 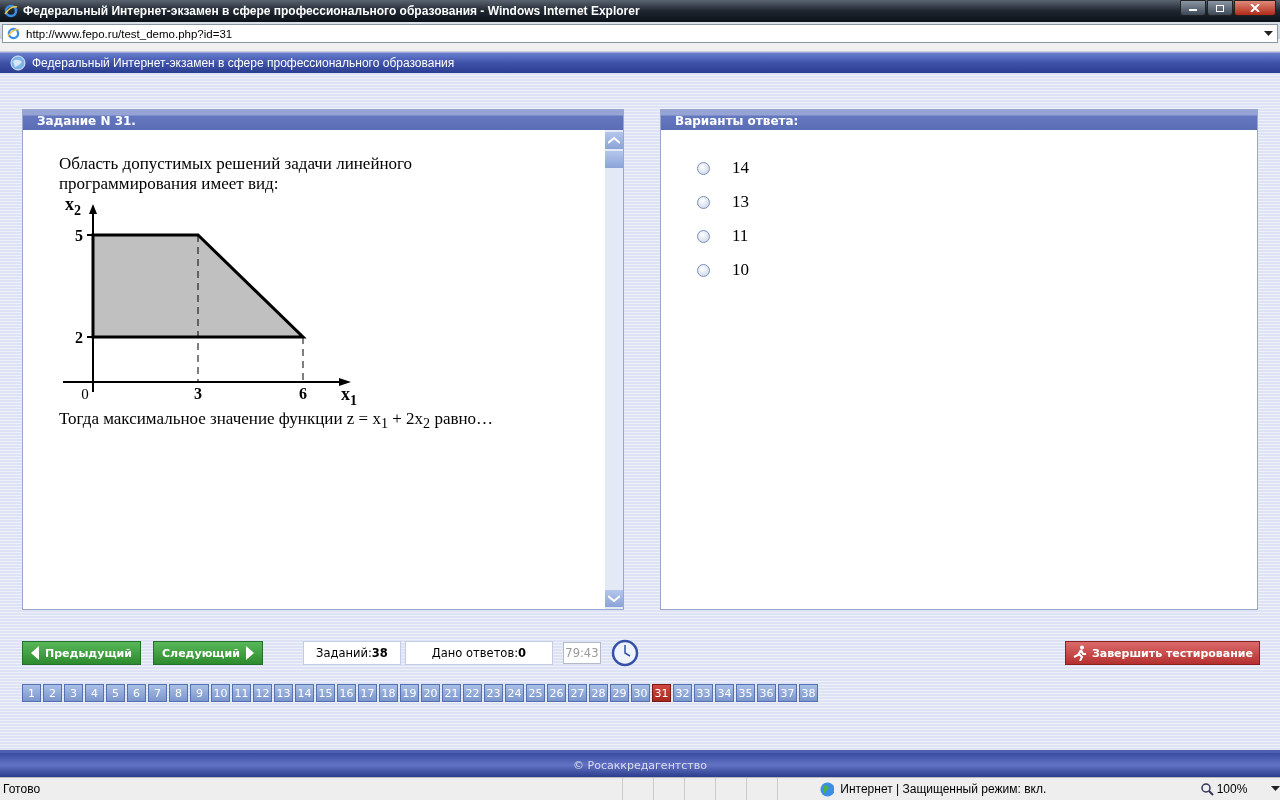 I want to click on copyright-text: © Росаккредагентство, so click(x=640, y=765).